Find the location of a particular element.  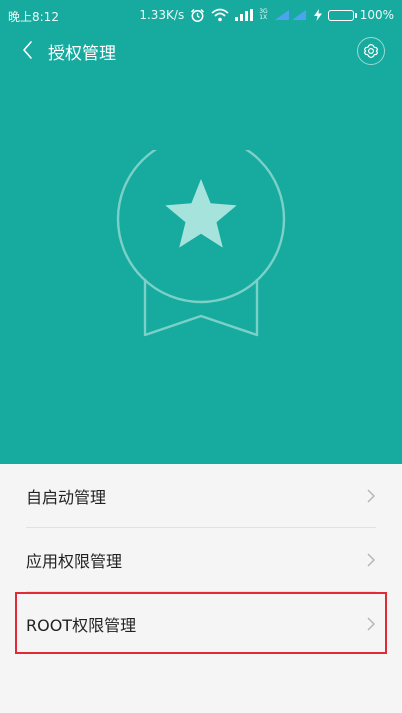

status-icons: 1.33K/s 3G 1X 100% is located at coordinates (266, 15).